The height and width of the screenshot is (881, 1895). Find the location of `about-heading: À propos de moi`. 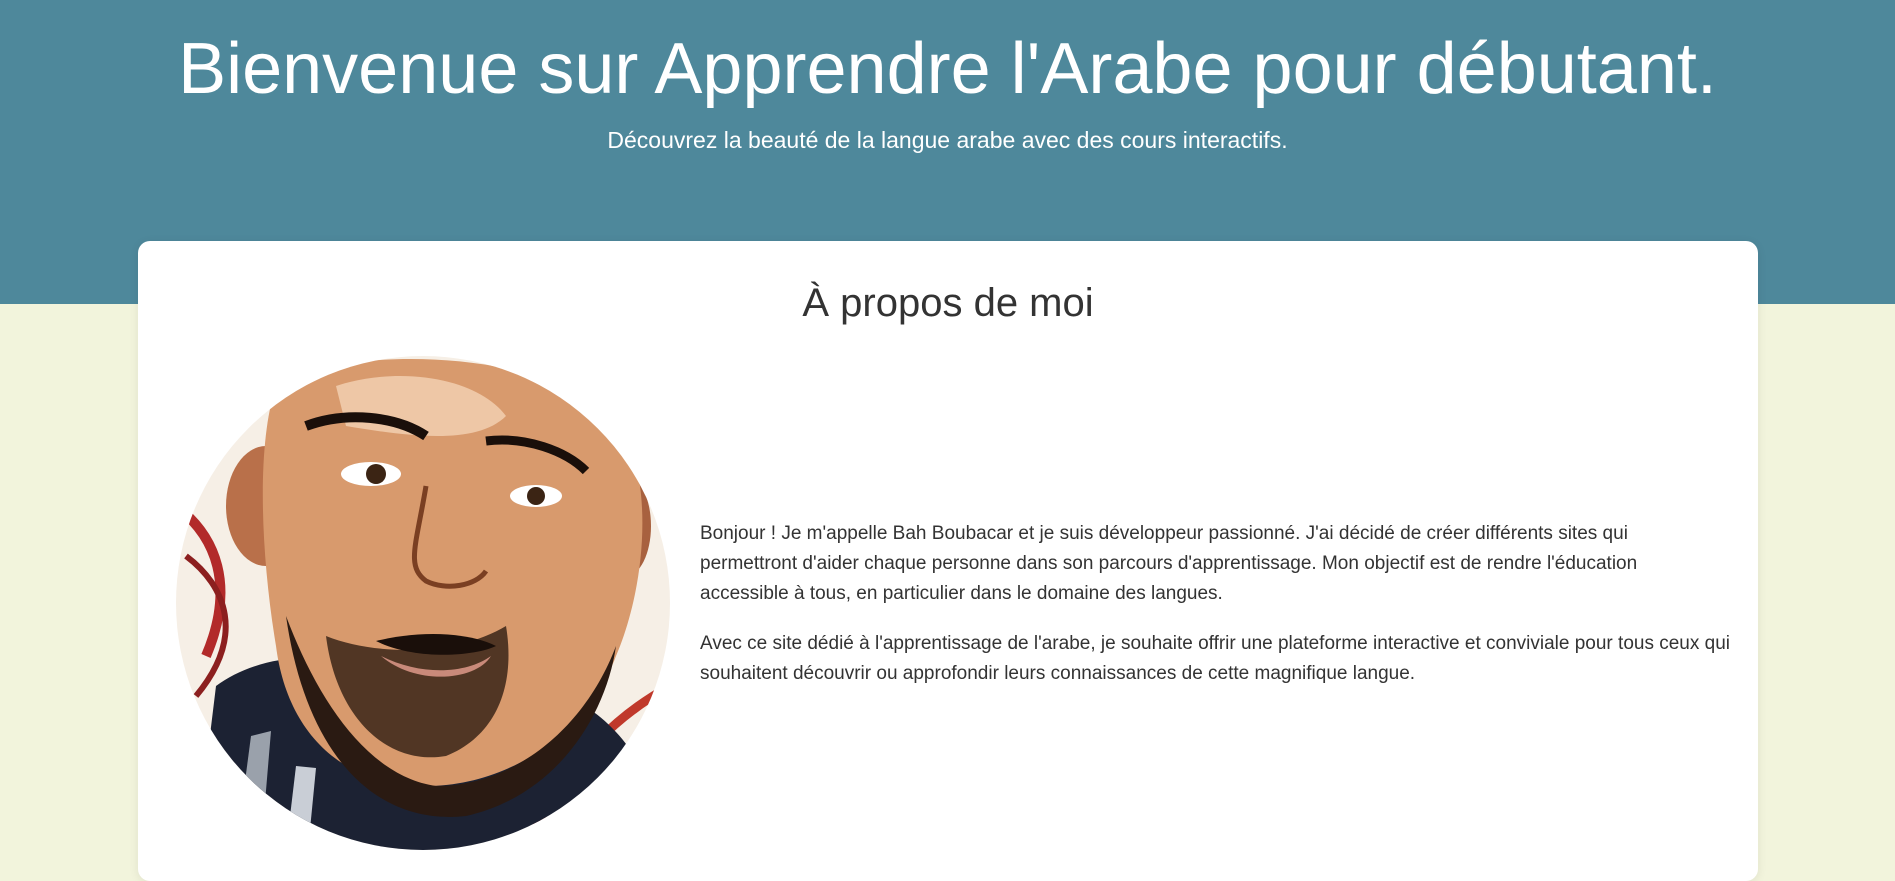

about-heading: À propos de moi is located at coordinates (948, 303).